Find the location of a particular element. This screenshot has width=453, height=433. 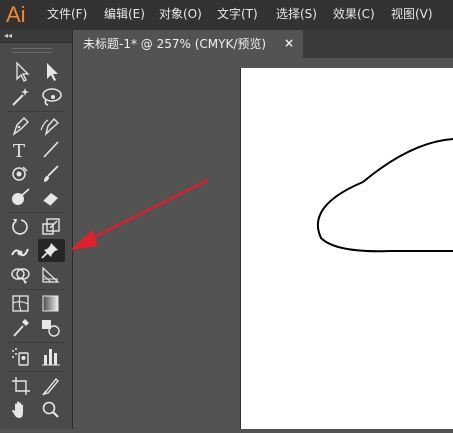

menu-effect: 效果(C) is located at coordinates (354, 14).